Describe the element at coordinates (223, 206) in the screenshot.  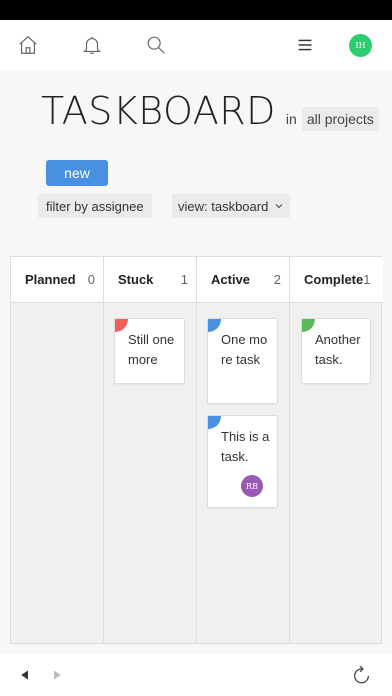
I see `view-select-label: view: taskboard` at that location.